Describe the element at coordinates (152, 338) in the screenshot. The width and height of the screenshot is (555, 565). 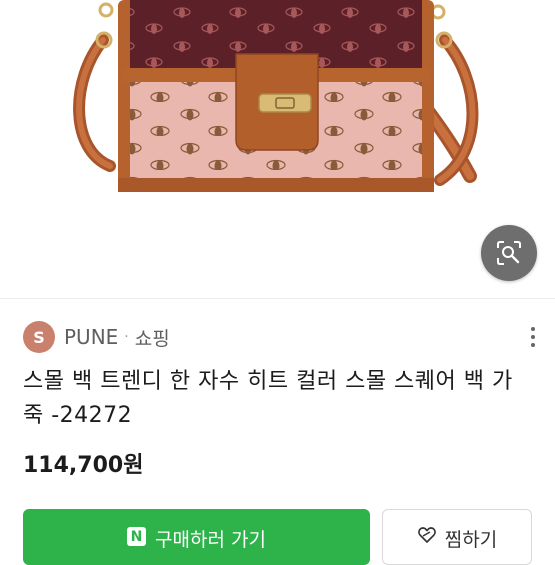
I see `category-label: 쇼핑` at that location.